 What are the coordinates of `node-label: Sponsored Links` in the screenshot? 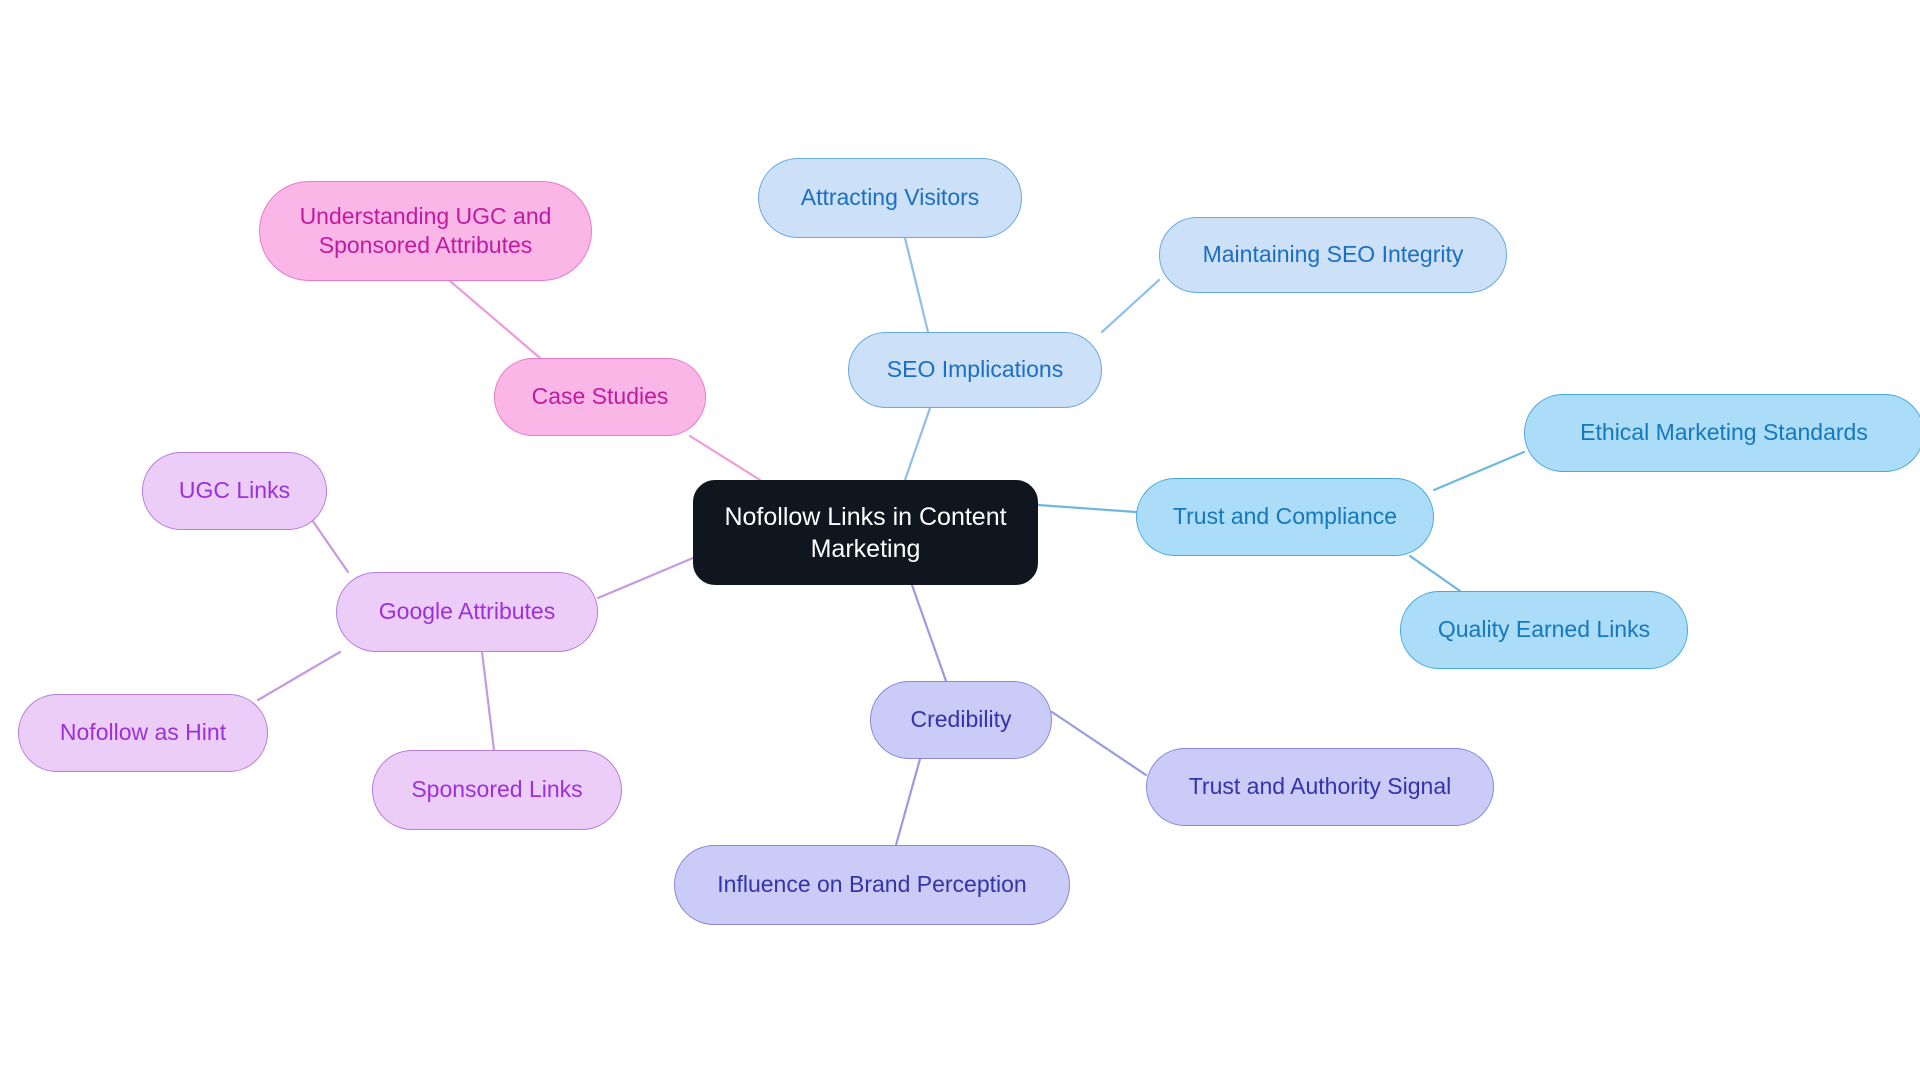 It's located at (497, 789).